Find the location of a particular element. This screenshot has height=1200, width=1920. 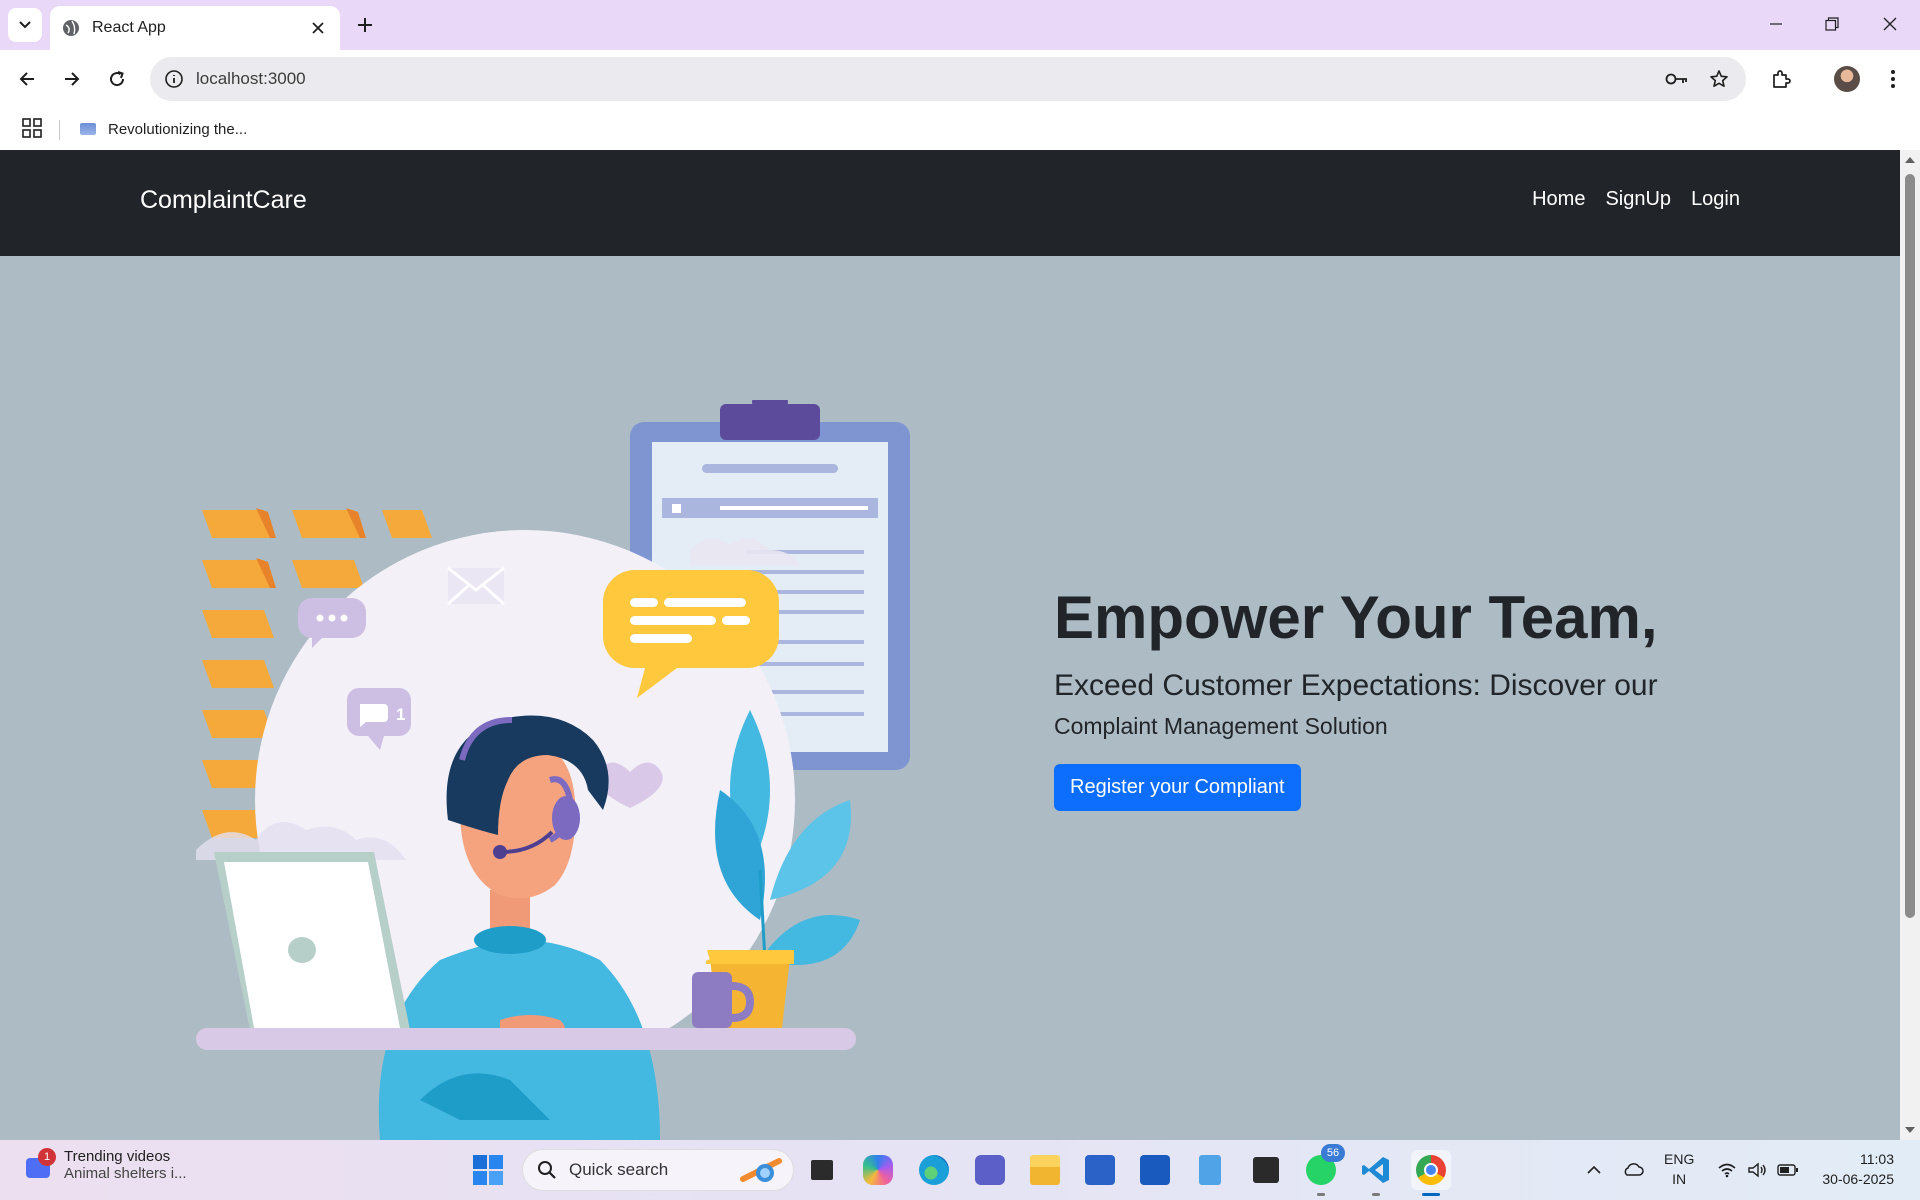

onedrive-tray is located at coordinates (1633, 1170).